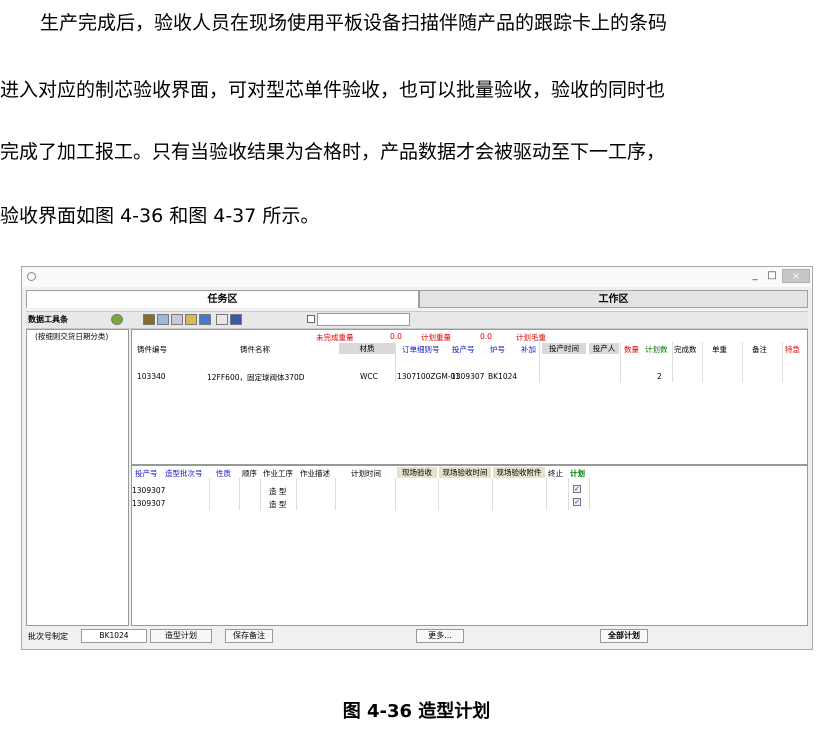 This screenshot has width=833, height=743. I want to click on col-supplement: 补加, so click(528, 349).